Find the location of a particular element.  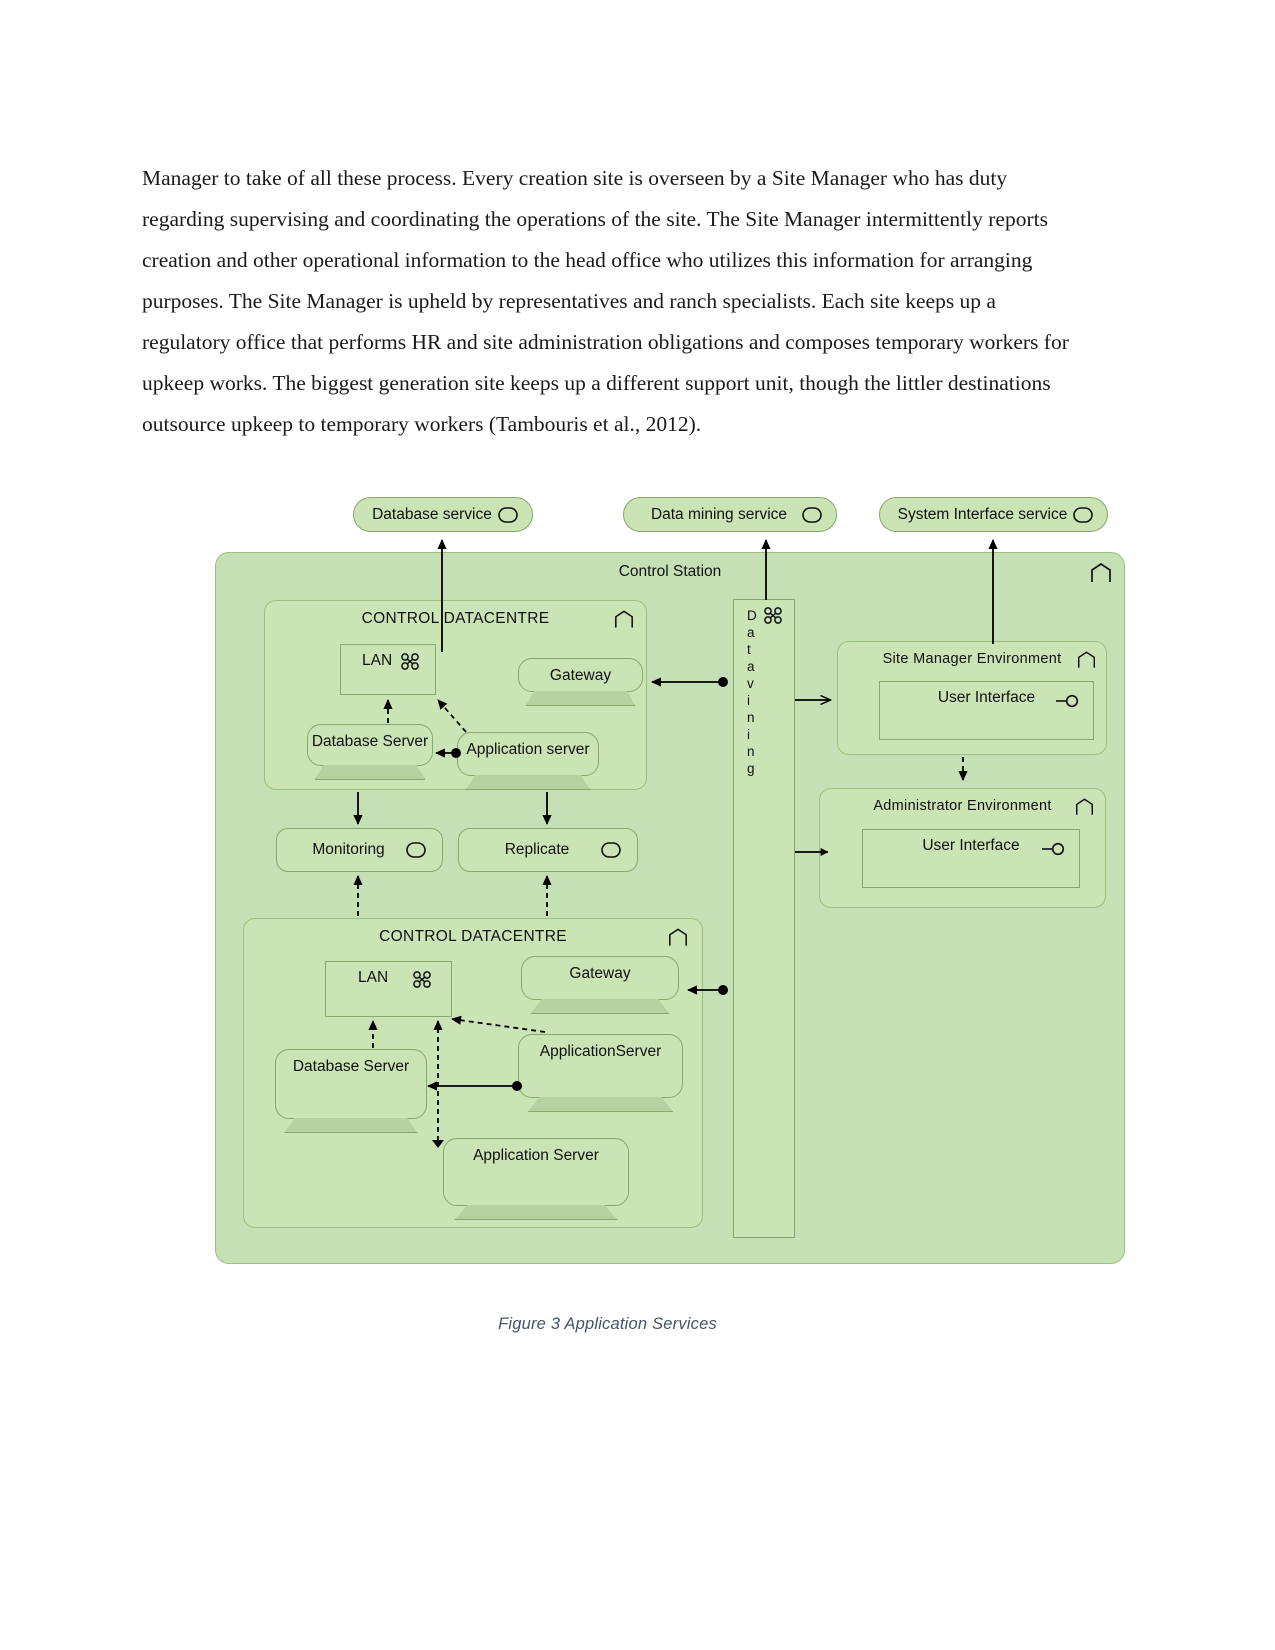

service-system-interface-service: System Interface service is located at coordinates (993, 514).